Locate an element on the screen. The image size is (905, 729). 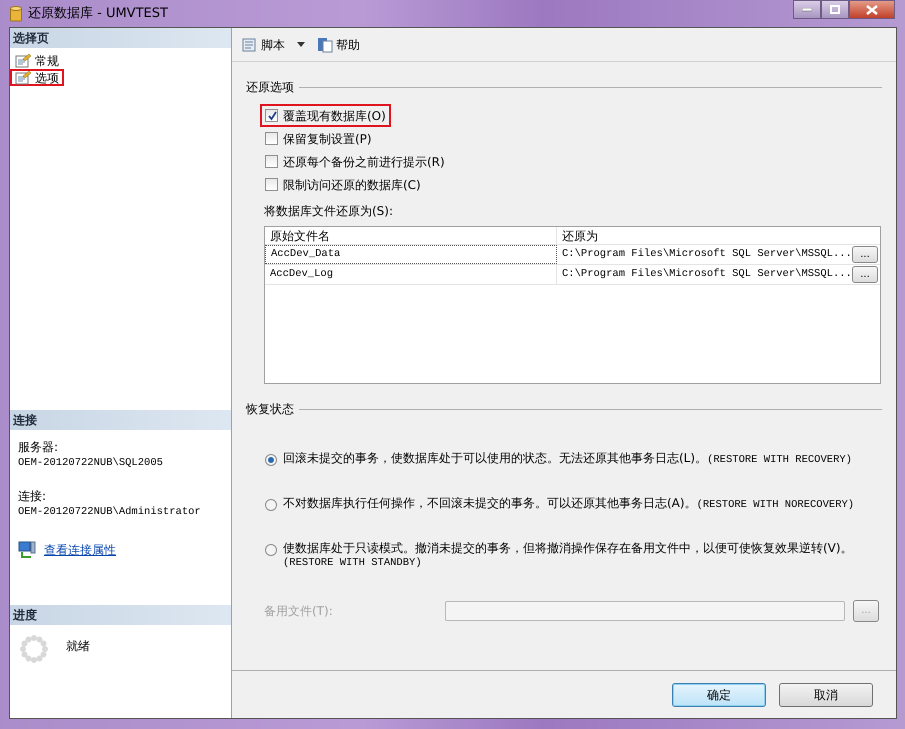
group-title: 还原选项 is located at coordinates (270, 87).